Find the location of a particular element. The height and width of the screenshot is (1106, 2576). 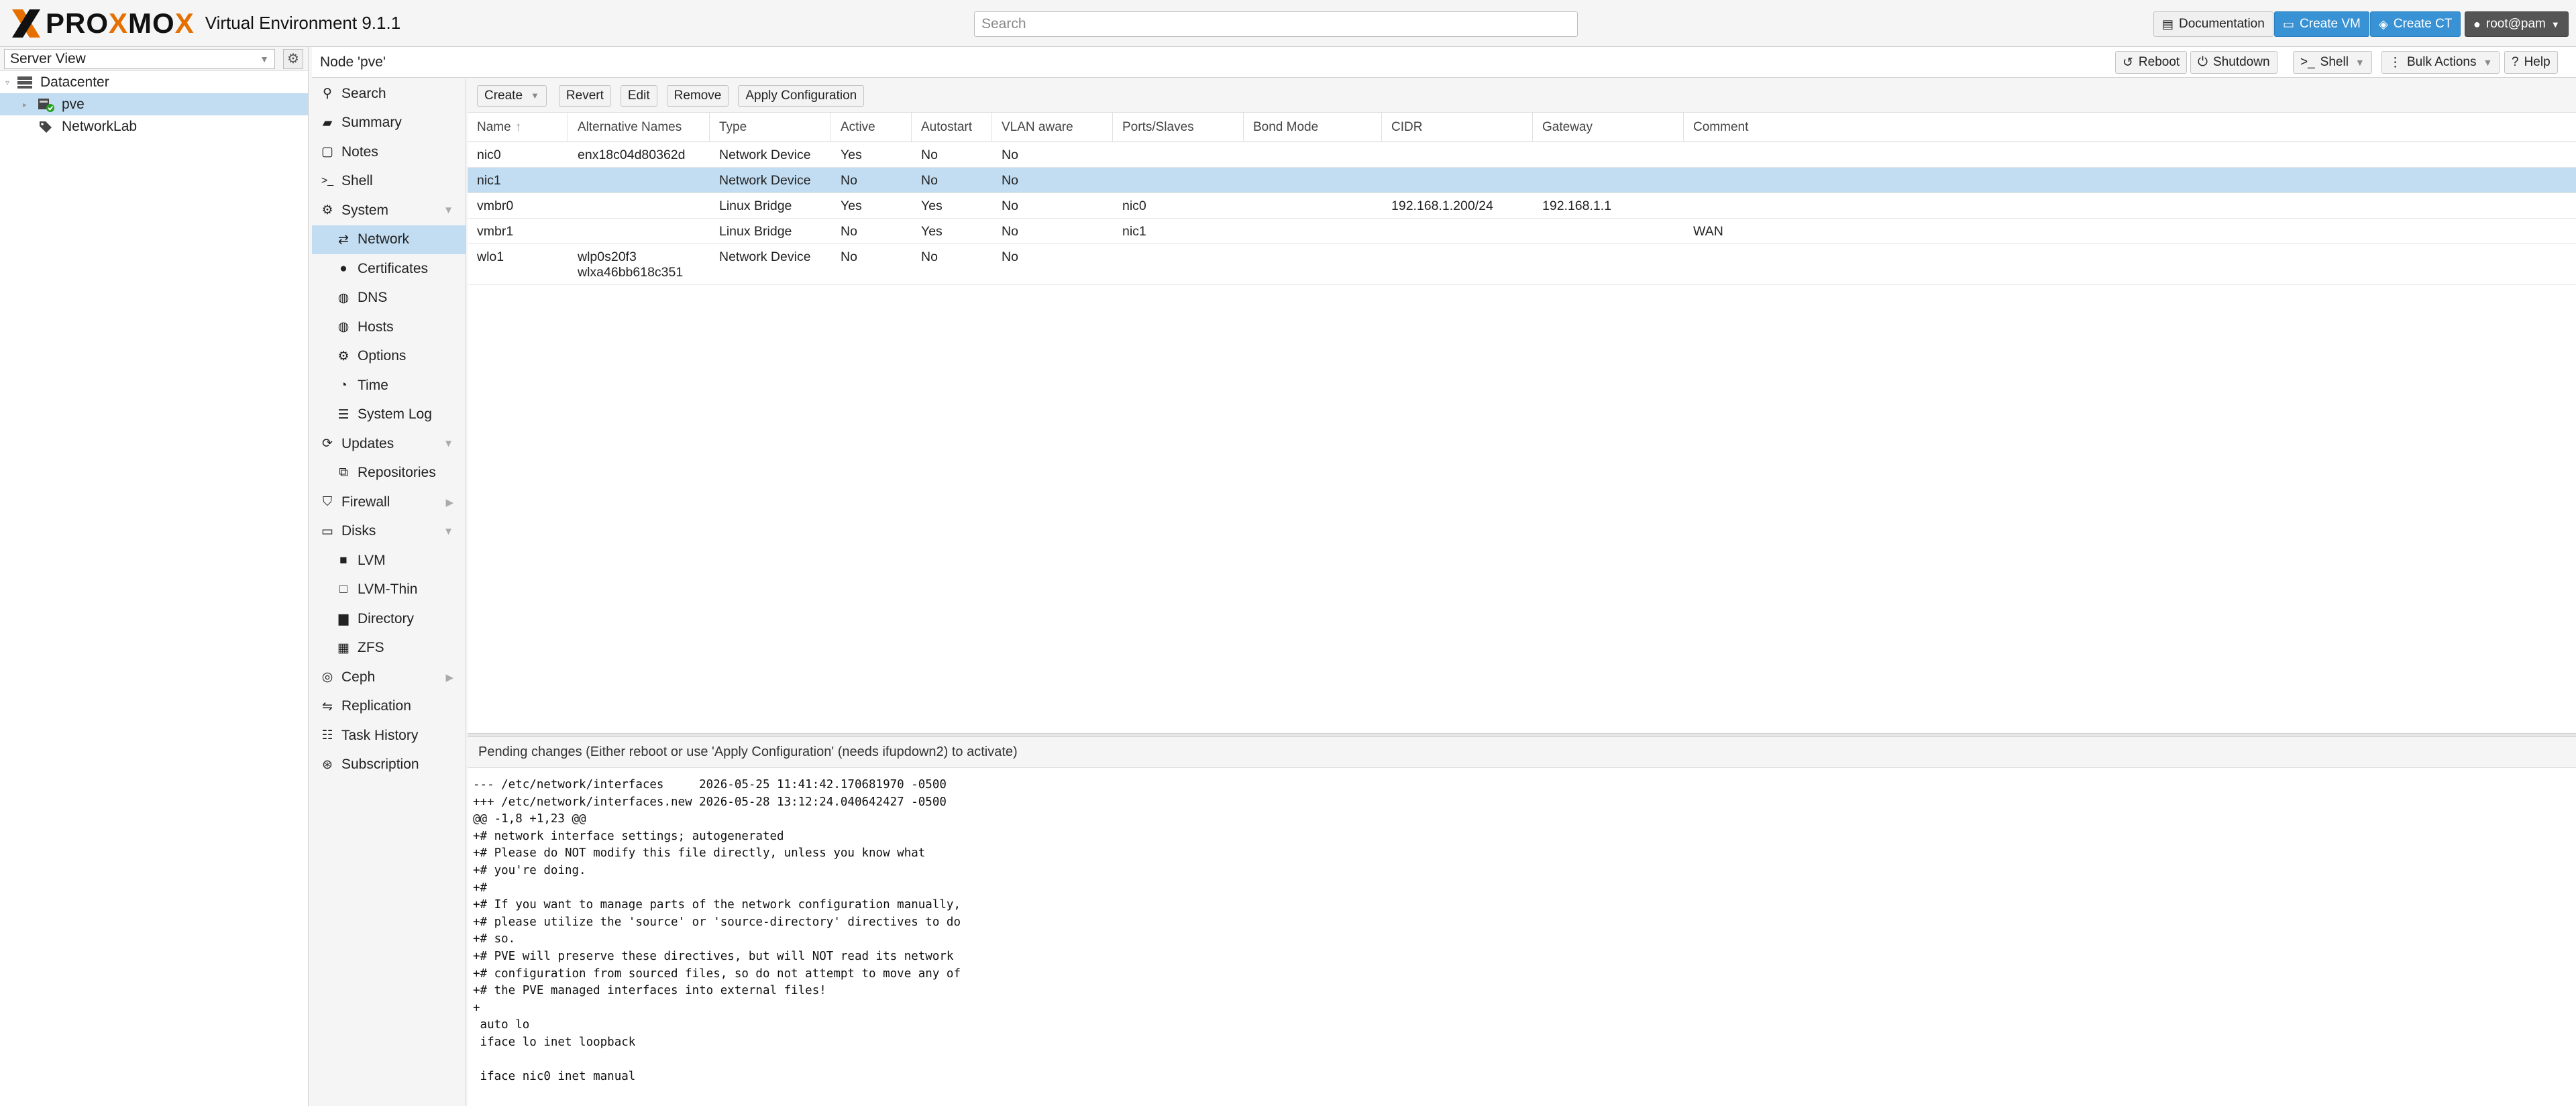

th-large-icon: ▦ is located at coordinates (343, 648).